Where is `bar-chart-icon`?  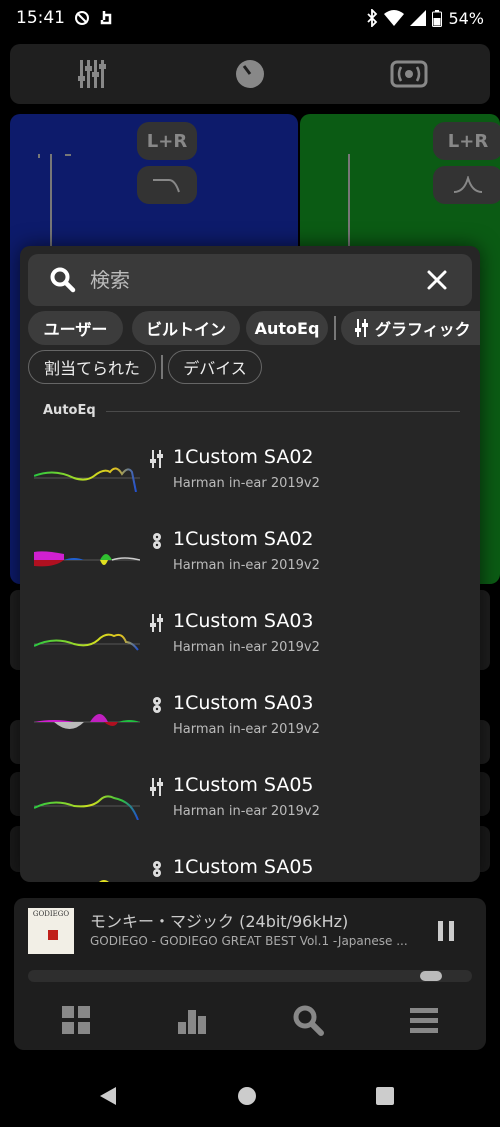
bar-chart-icon is located at coordinates (192, 1020).